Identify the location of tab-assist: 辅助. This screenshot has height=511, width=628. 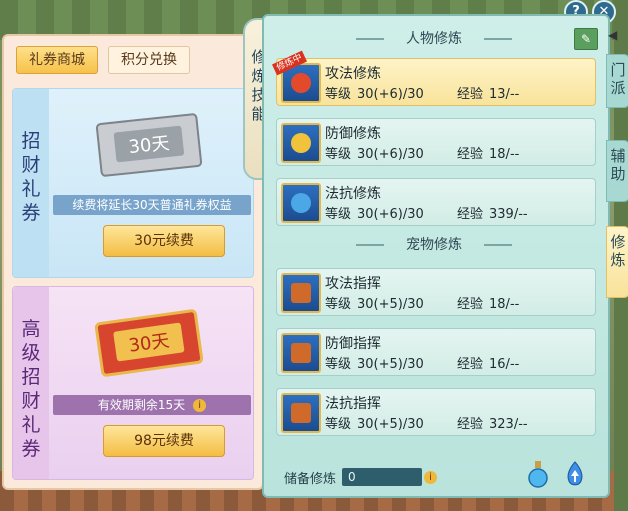
(617, 171).